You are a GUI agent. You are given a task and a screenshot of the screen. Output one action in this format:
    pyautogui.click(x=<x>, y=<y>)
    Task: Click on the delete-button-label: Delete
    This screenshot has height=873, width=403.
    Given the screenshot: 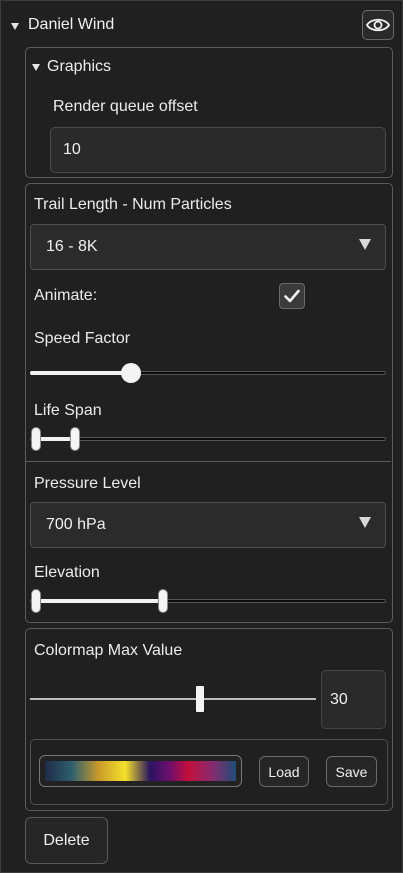 What is the action you would take?
    pyautogui.click(x=66, y=840)
    